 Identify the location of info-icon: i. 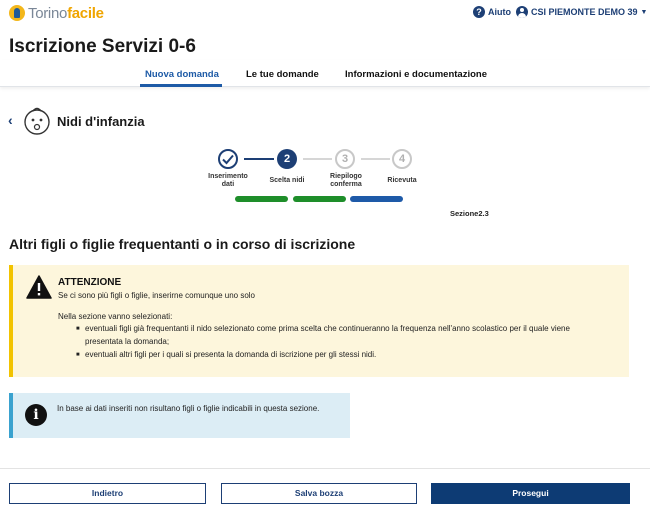
(36, 415).